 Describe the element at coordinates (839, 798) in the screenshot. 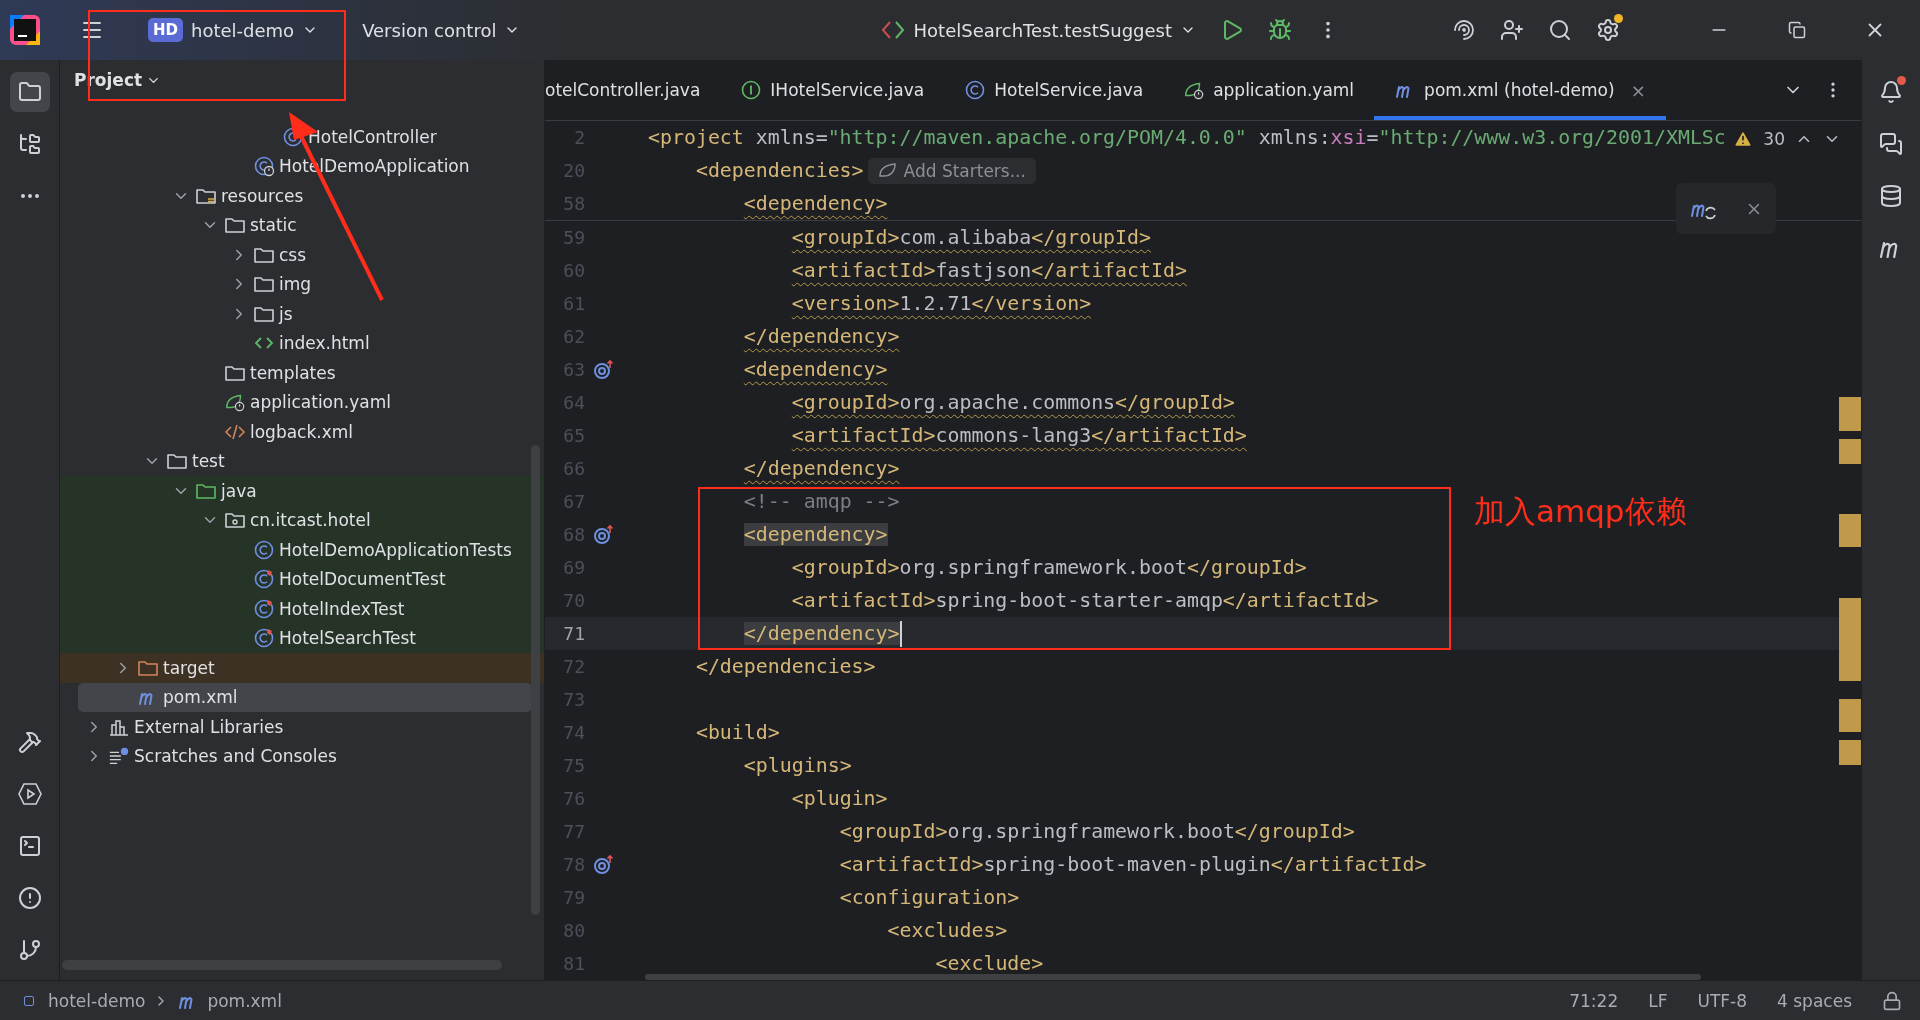

I see `code-line: <plugin>` at that location.